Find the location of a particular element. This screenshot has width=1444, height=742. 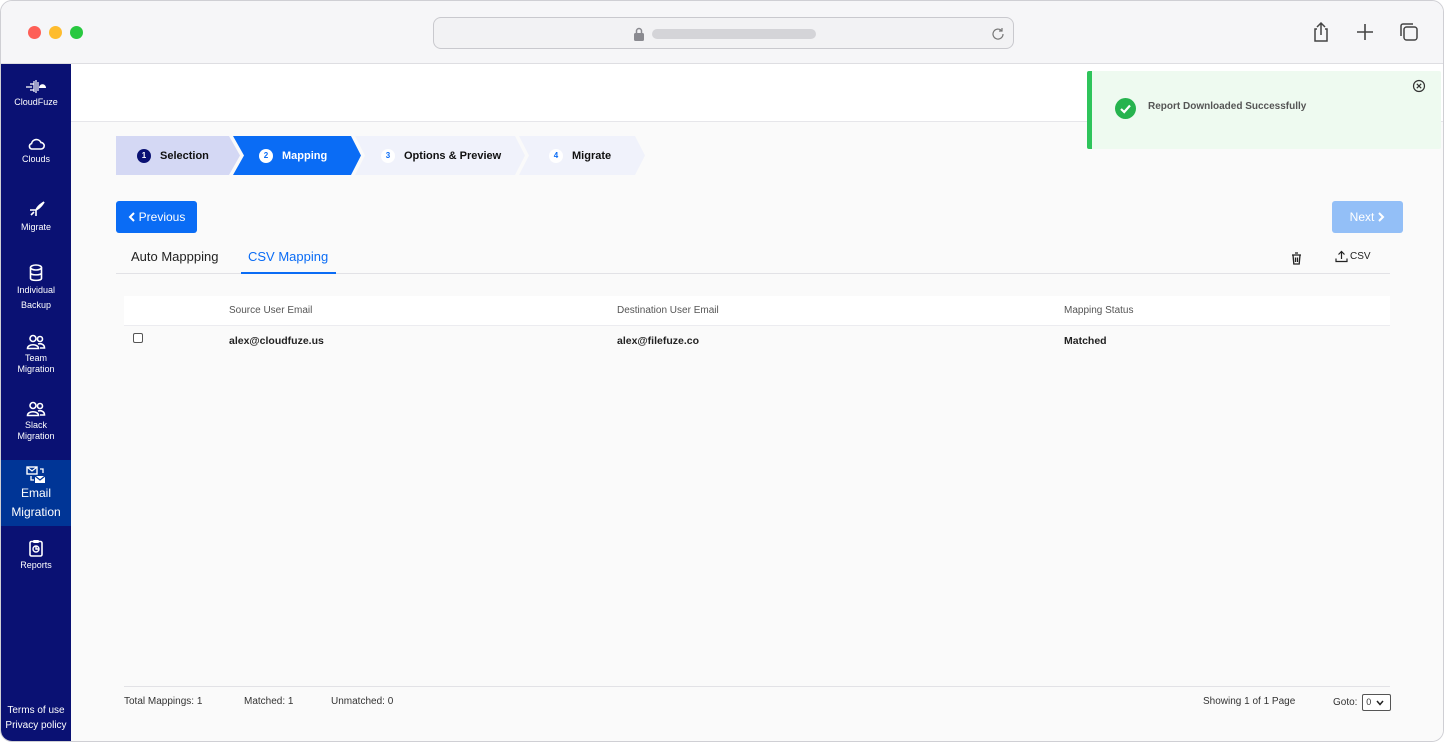

goto-control: Goto: 0 is located at coordinates (1362, 702).